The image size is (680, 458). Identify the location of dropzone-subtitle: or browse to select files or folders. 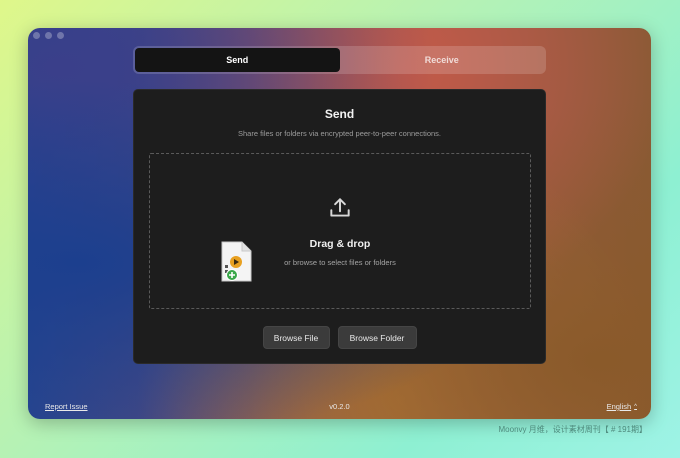
(340, 262).